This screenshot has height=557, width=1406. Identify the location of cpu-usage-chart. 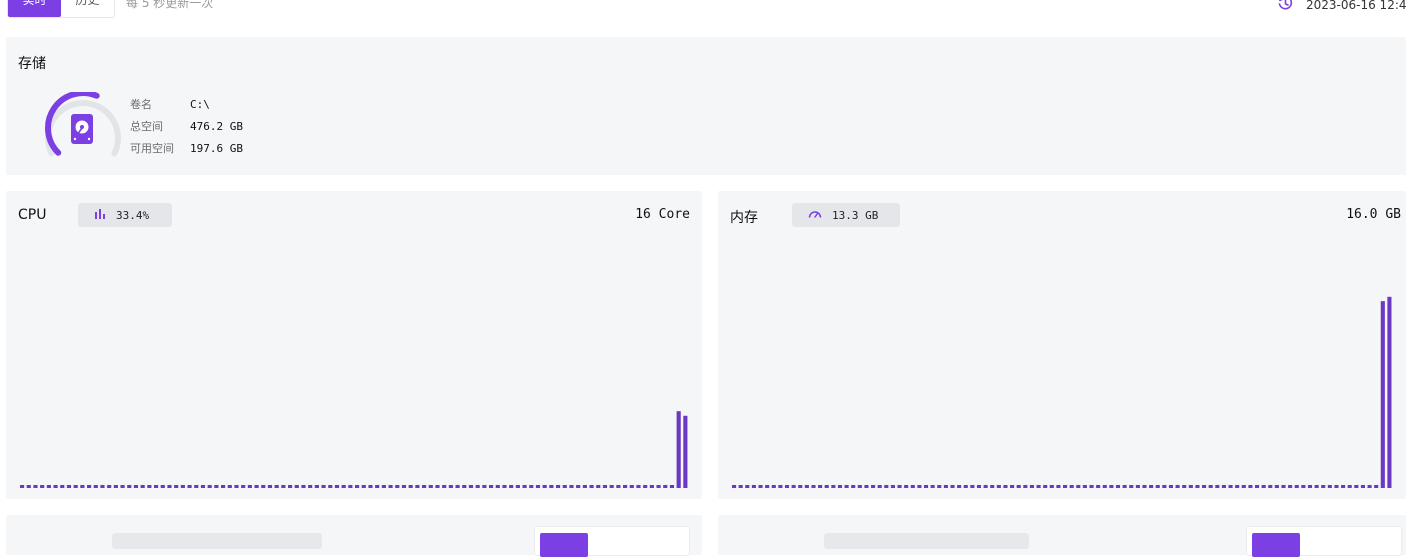
(354, 449).